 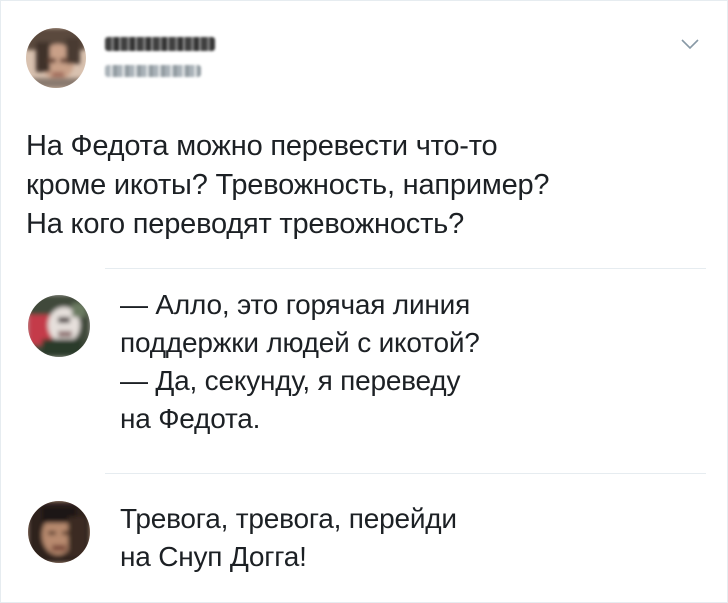 I want to click on reply-text: Тревога, тревога, перейди на Снуп Догга!, so click(x=288, y=537).